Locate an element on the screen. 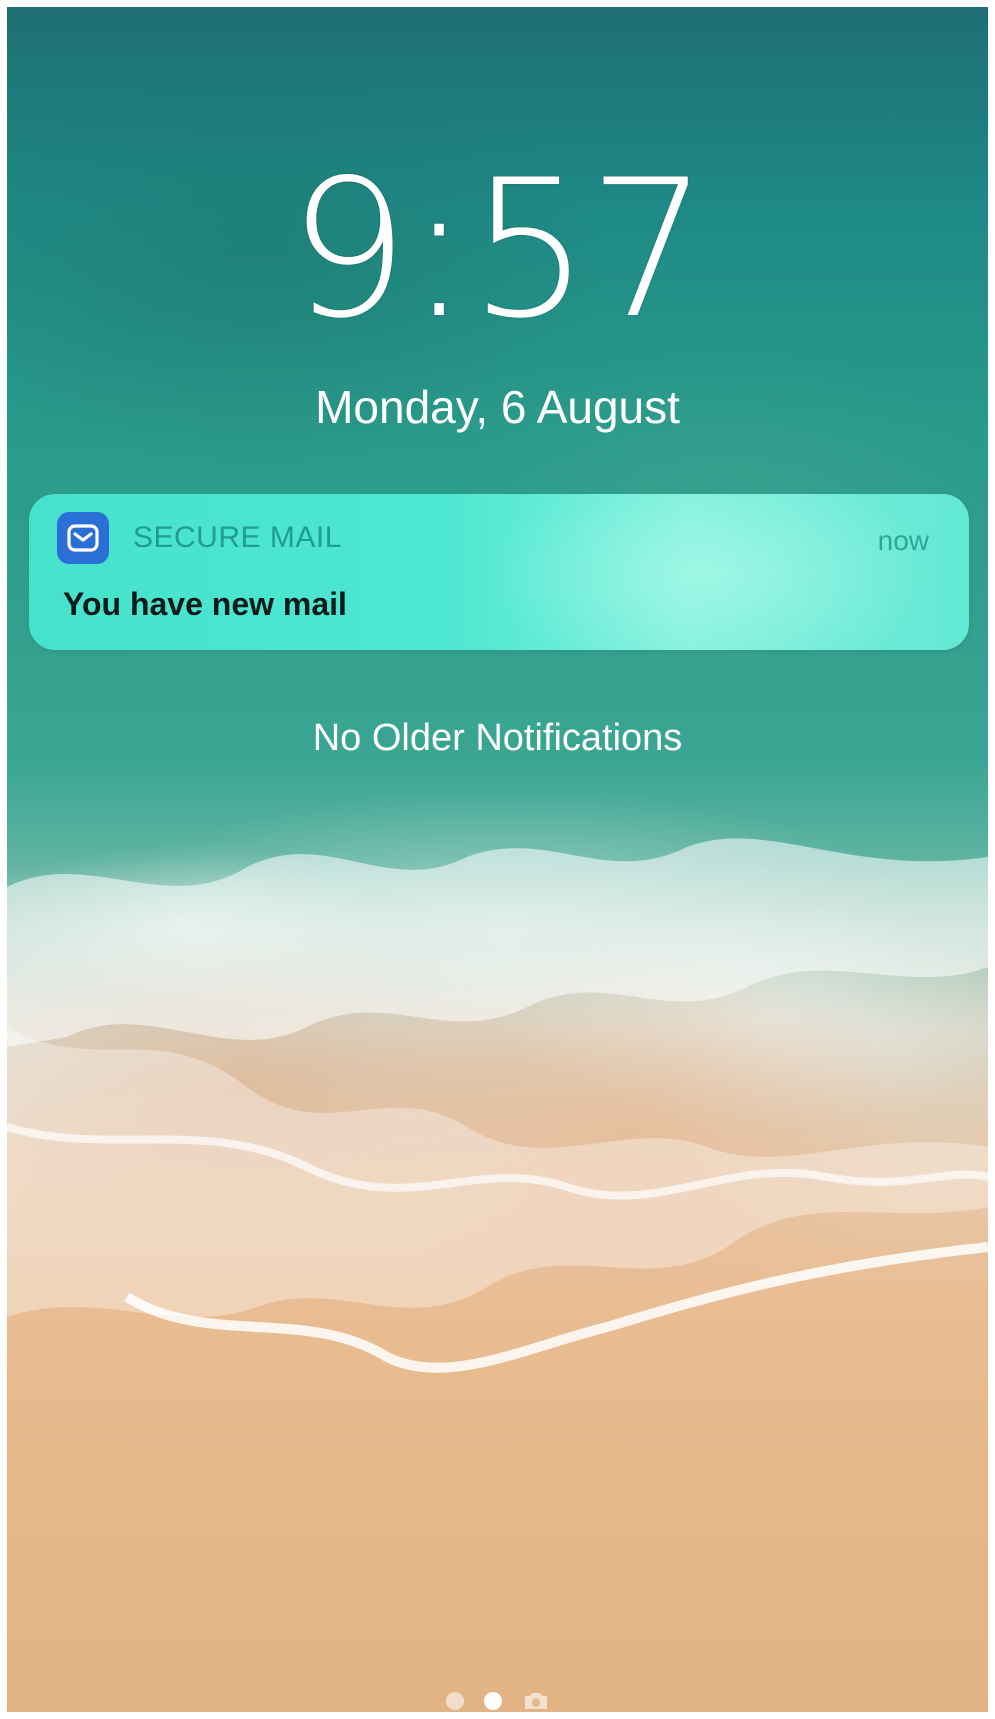 The height and width of the screenshot is (1719, 995). page-indicator is located at coordinates (497, 1700).